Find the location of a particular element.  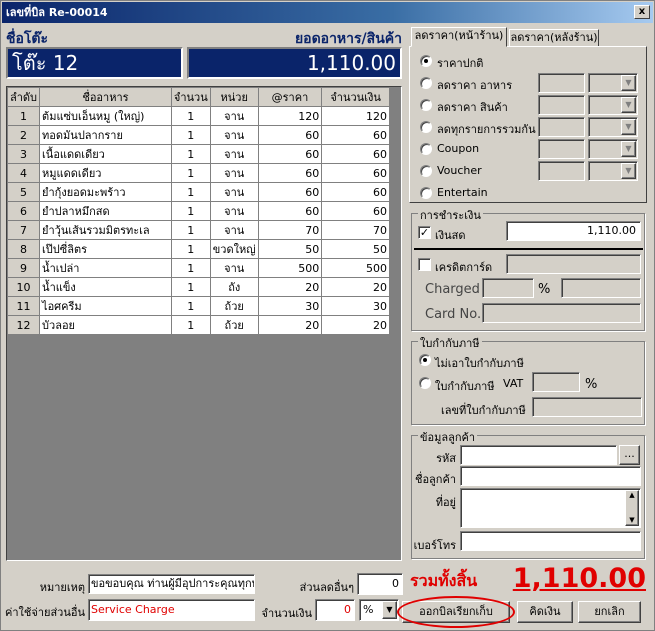

table-cell: 60 is located at coordinates (290, 211).